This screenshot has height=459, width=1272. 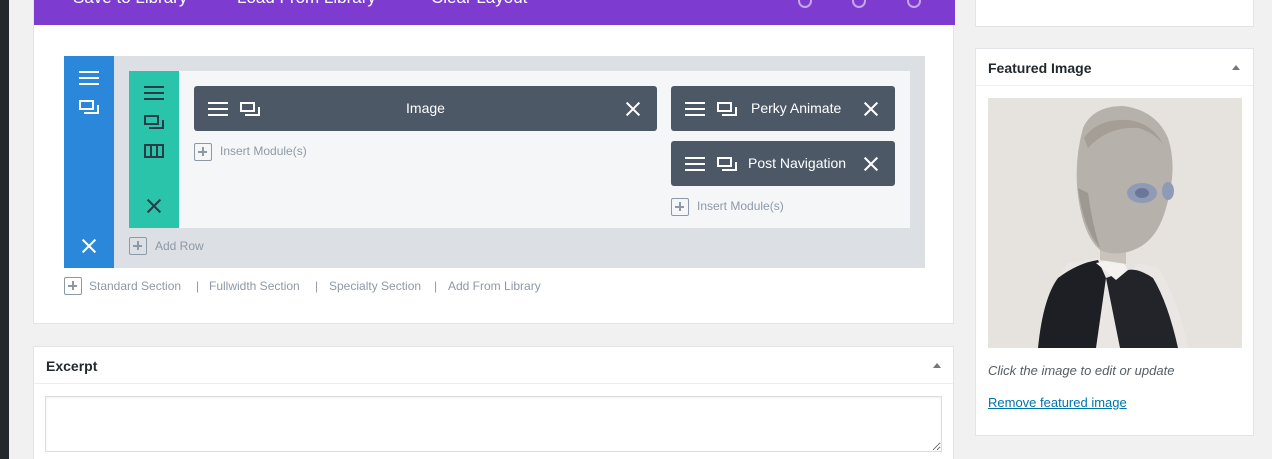 I want to click on fullwidth-section-link: Fullwidth Section, so click(x=254, y=286).